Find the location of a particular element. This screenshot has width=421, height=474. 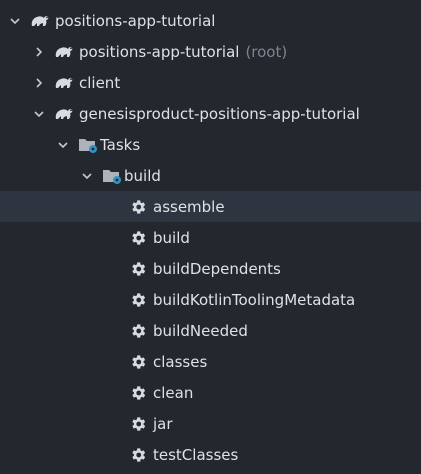

tree-node-root: positions-app-tutorial is located at coordinates (210, 20).